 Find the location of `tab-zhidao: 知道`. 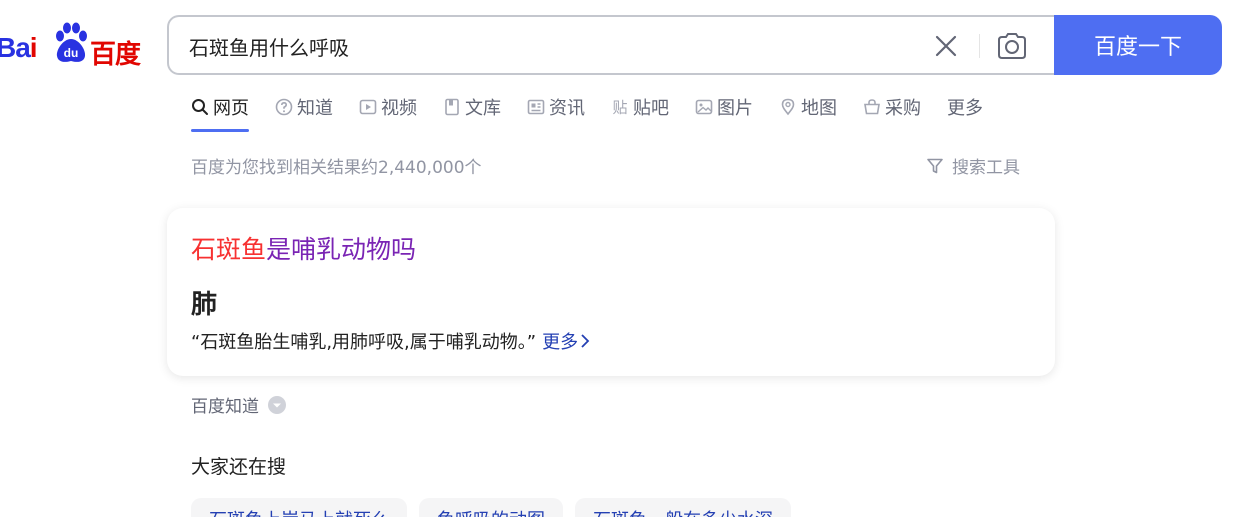

tab-zhidao: 知道 is located at coordinates (304, 114).